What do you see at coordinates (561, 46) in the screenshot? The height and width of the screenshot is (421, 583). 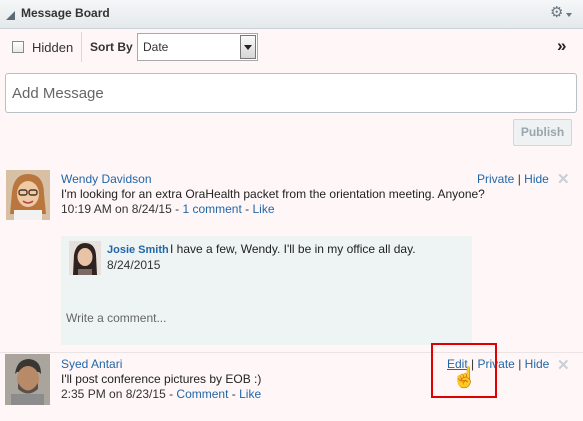 I see `double-chevron-icon: »` at bounding box center [561, 46].